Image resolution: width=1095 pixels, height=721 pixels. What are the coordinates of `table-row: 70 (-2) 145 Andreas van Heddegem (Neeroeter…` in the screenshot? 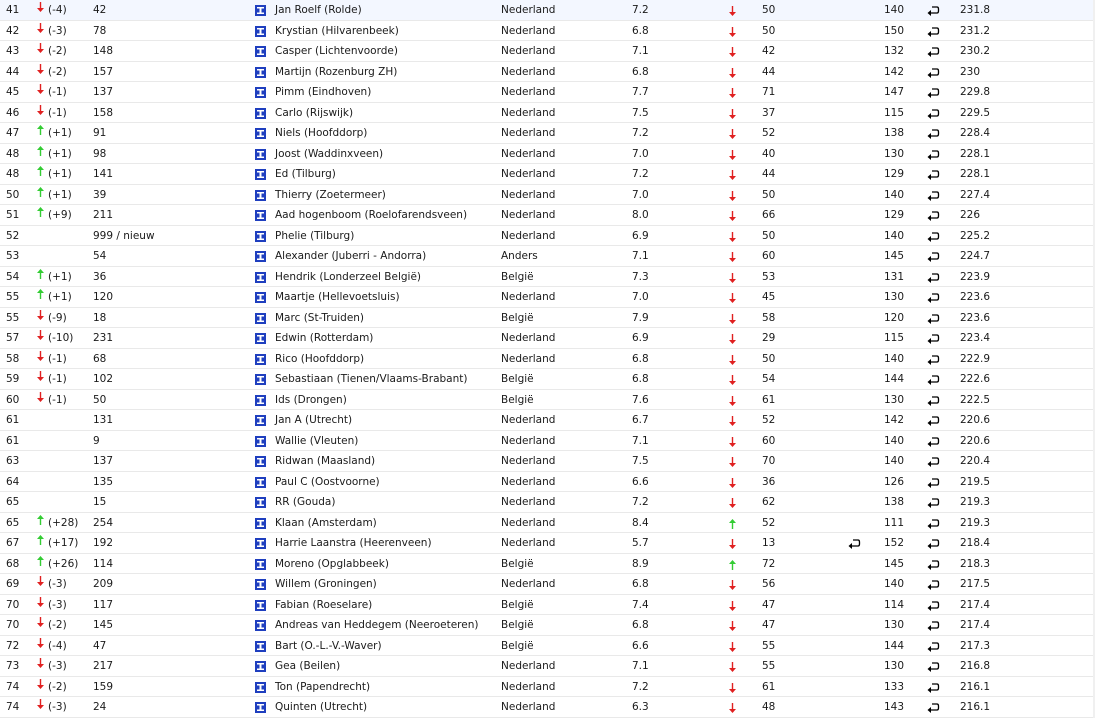 It's located at (547, 625).